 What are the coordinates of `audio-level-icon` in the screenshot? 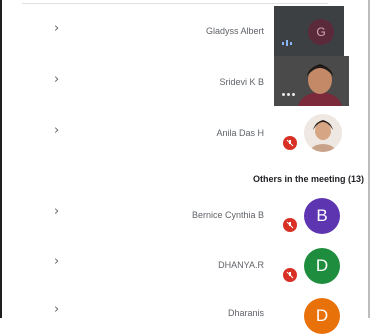 It's located at (287, 43).